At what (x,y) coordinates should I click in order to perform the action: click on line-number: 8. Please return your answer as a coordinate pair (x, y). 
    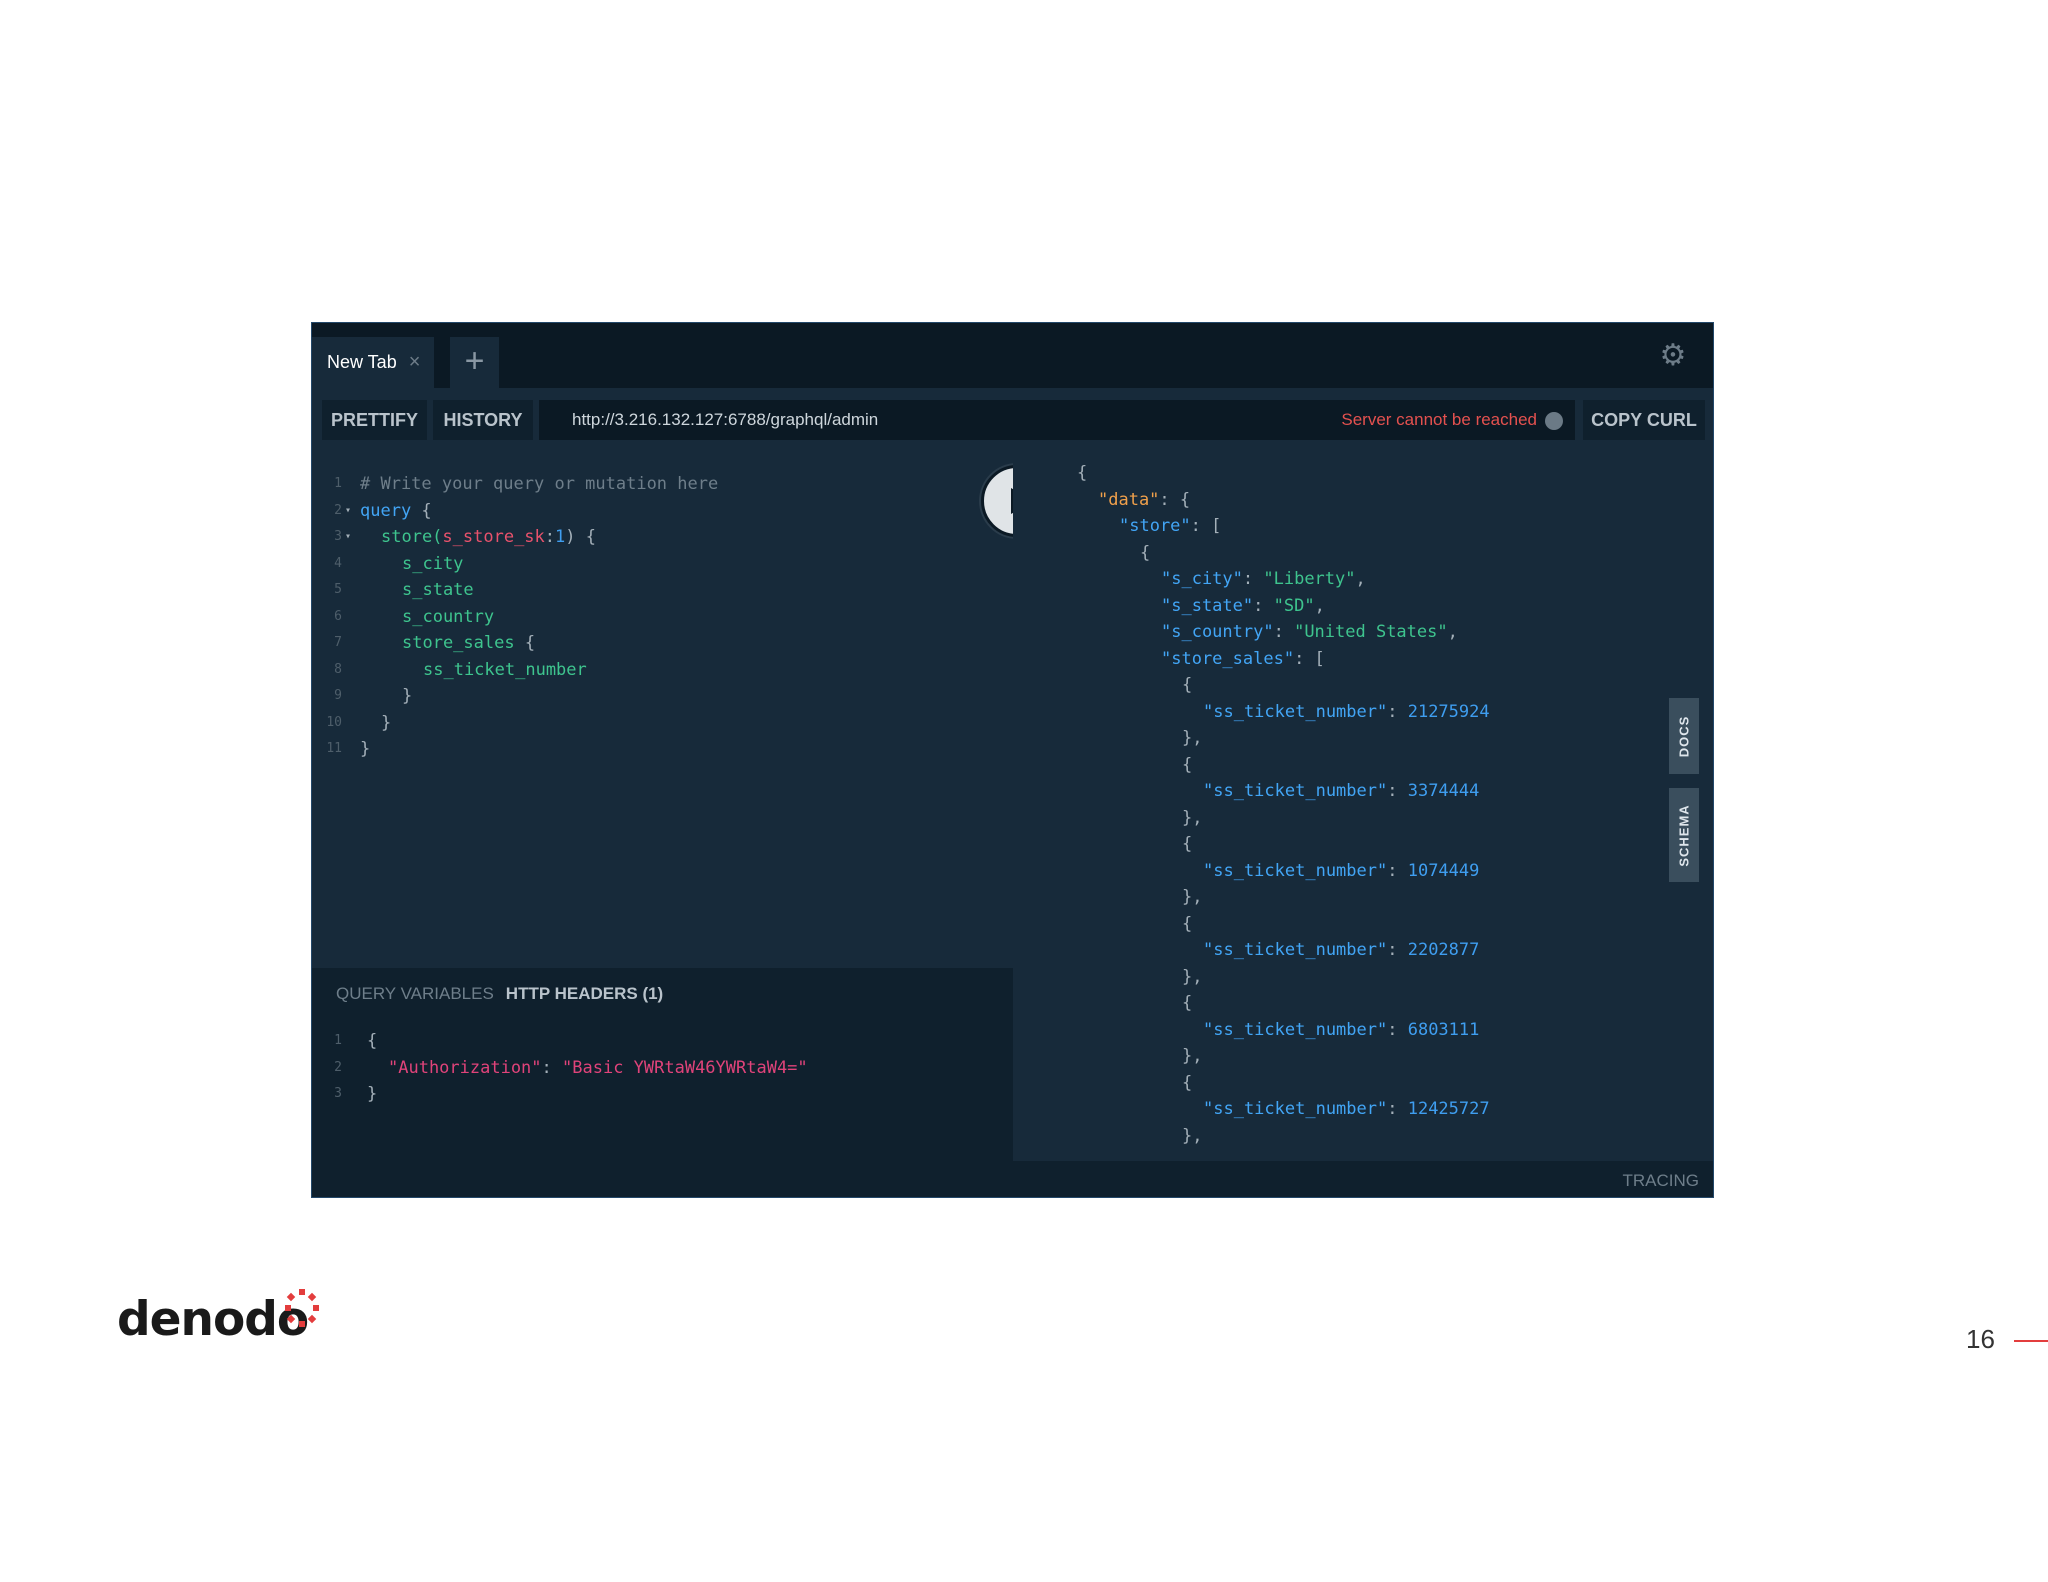
    Looking at the image, I should click on (338, 669).